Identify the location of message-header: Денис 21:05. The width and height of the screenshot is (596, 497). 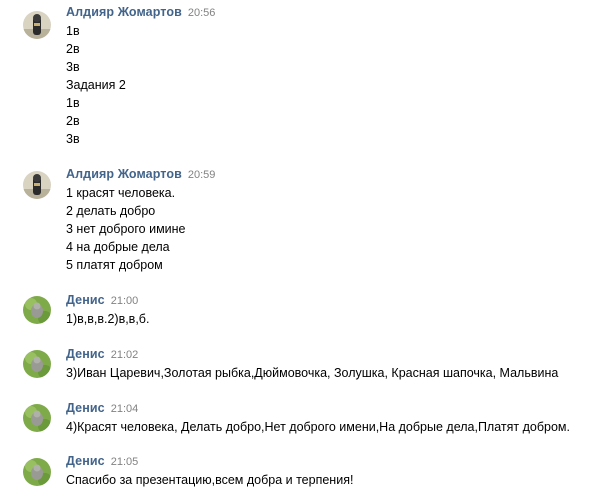
(102, 461).